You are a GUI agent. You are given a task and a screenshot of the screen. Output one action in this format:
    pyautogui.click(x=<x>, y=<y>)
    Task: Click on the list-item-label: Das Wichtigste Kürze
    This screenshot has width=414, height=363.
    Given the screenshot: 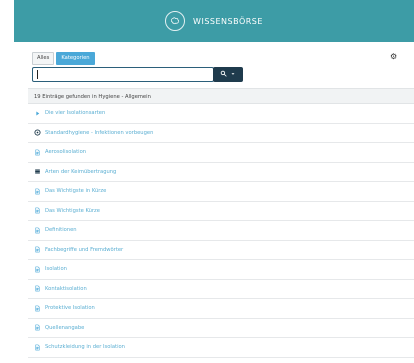 What is the action you would take?
    pyautogui.click(x=72, y=210)
    